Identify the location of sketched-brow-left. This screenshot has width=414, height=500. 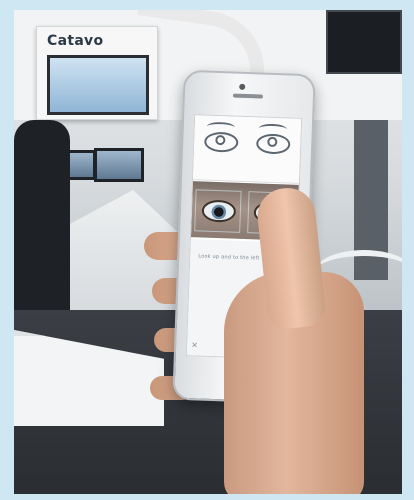
(220, 127).